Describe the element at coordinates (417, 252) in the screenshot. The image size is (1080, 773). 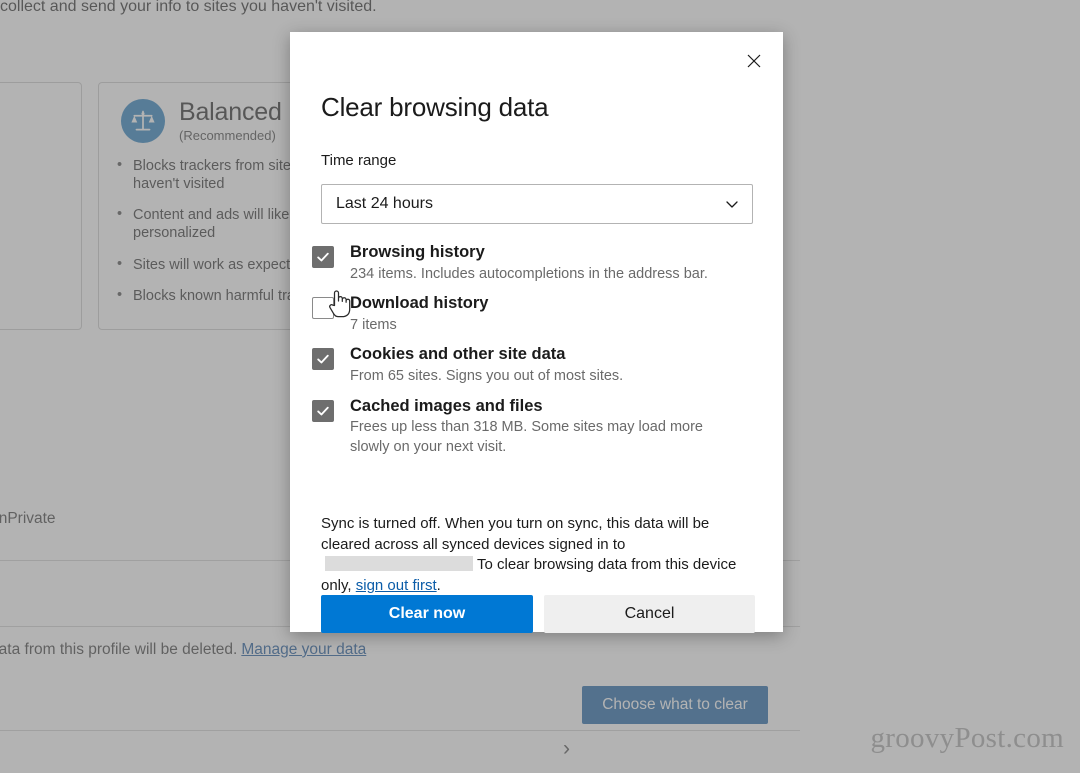
I see `option-title: Browsing history` at that location.